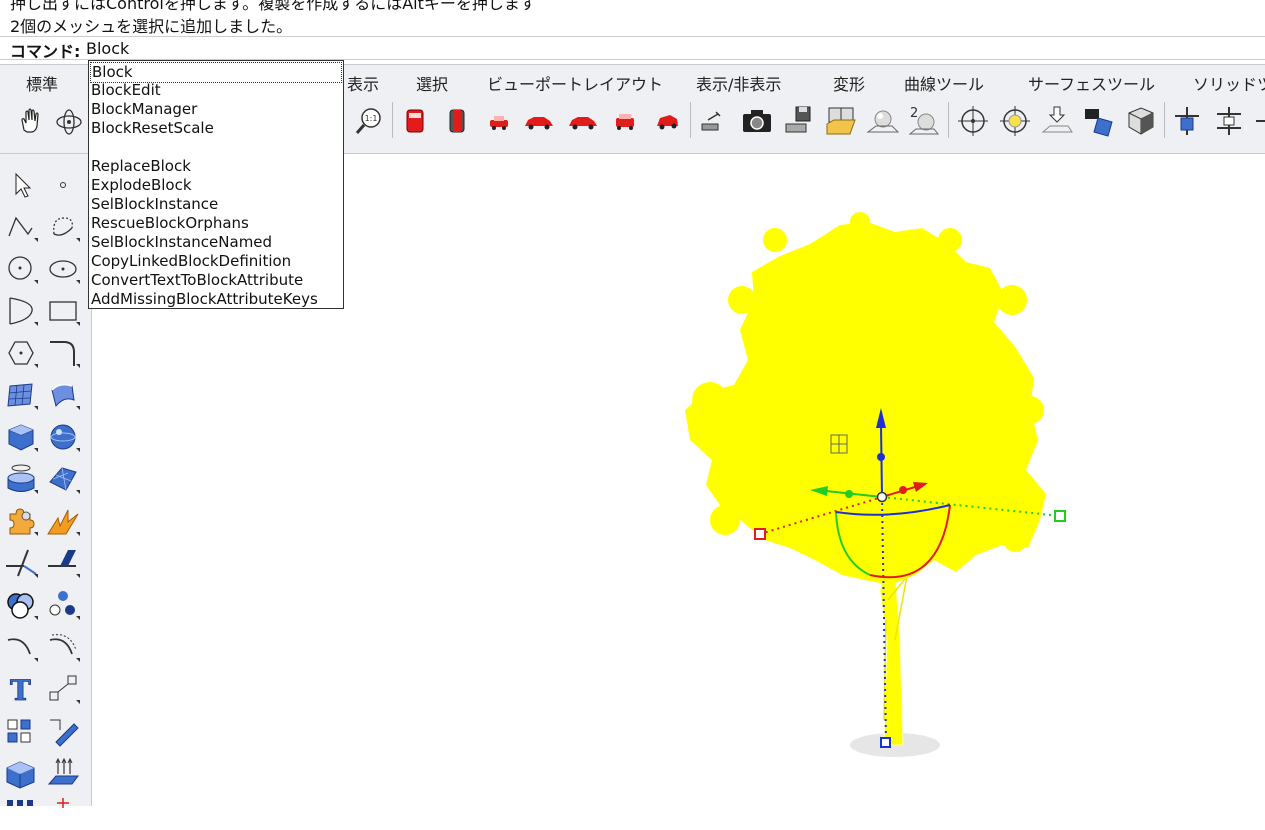 This screenshot has width=1265, height=830. What do you see at coordinates (126, 90) in the screenshot?
I see `autocomplete-item: BlockEdit` at bounding box center [126, 90].